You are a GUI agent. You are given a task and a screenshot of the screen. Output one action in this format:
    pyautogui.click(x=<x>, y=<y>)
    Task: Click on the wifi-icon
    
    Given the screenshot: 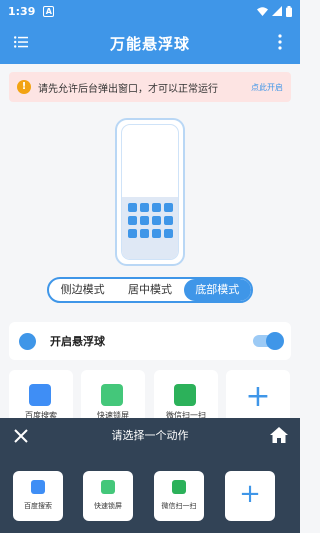 What is the action you would take?
    pyautogui.click(x=262, y=11)
    